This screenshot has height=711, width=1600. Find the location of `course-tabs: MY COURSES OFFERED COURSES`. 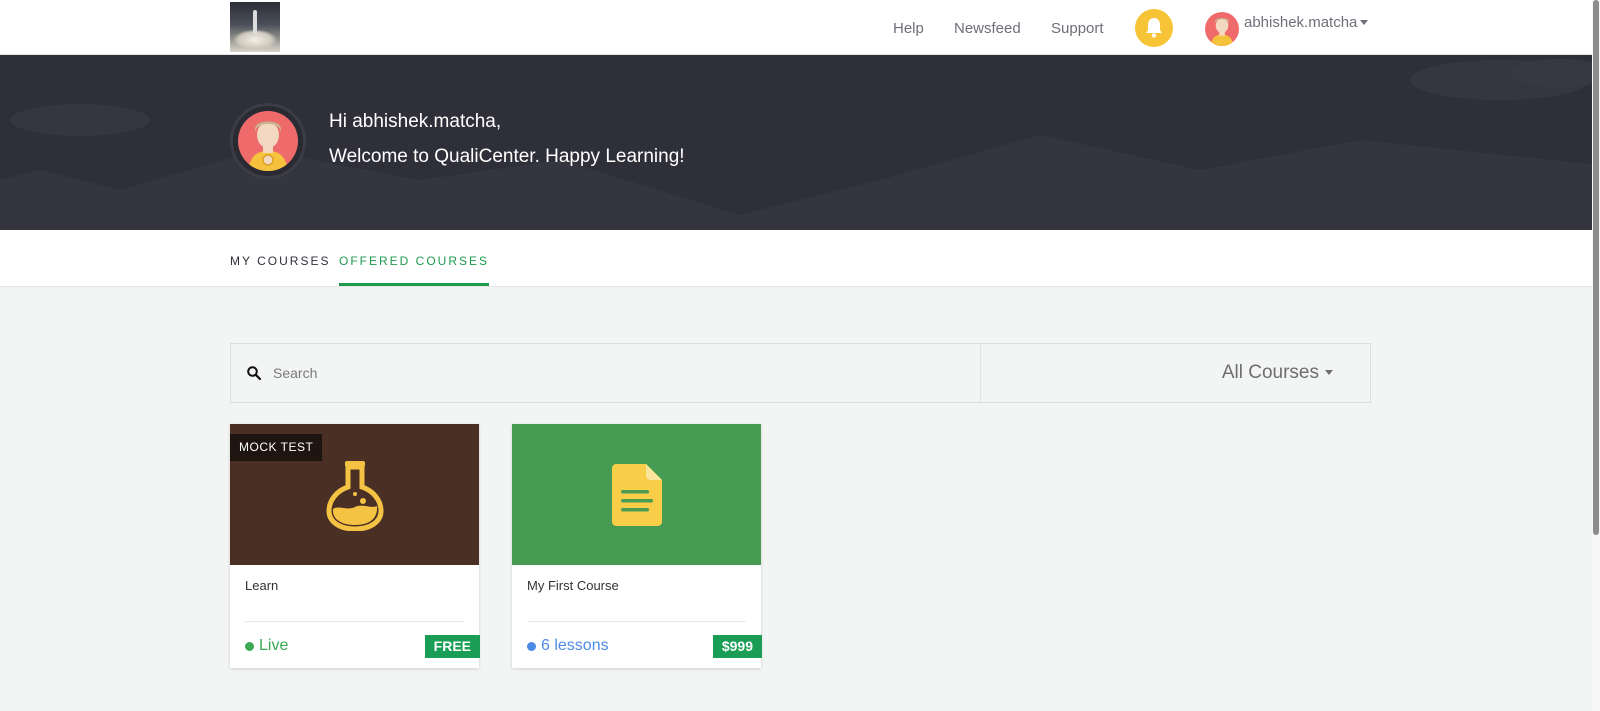

course-tabs: MY COURSES OFFERED COURSES is located at coordinates (800, 258).